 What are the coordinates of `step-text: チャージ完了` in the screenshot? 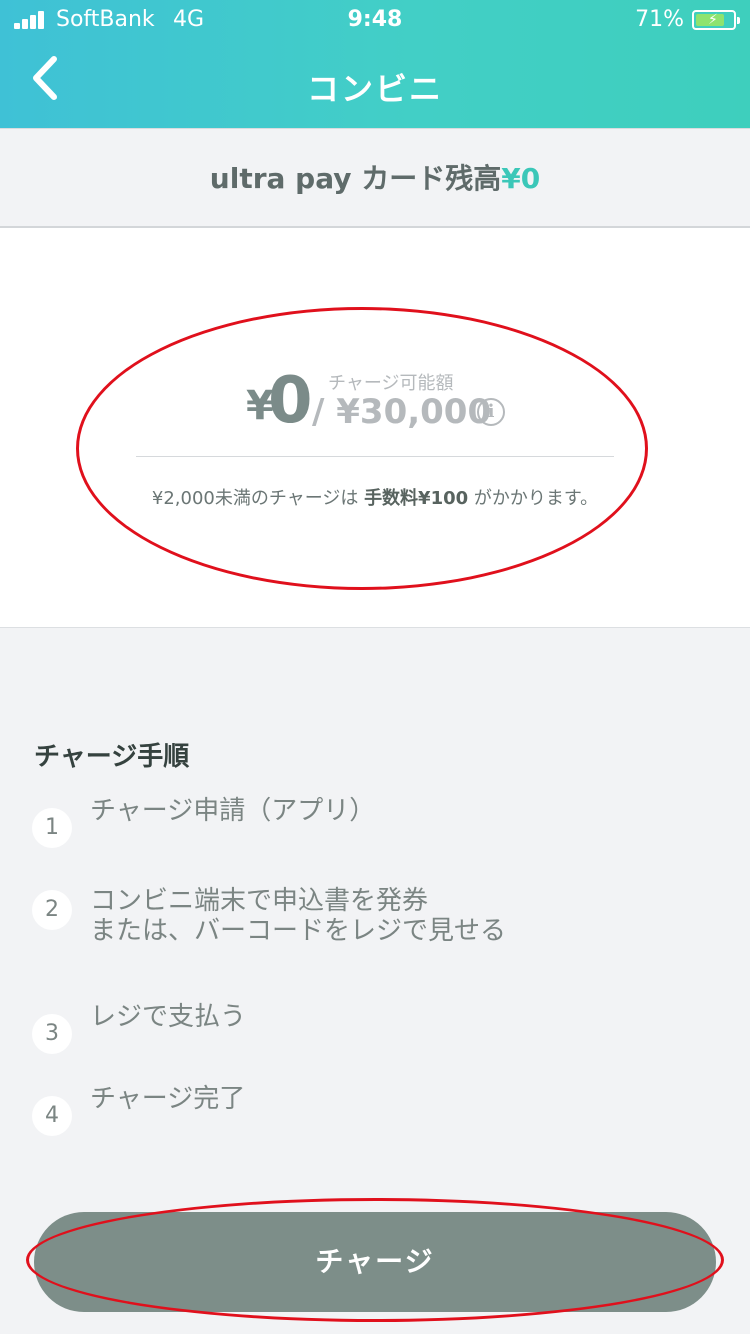 It's located at (168, 1099).